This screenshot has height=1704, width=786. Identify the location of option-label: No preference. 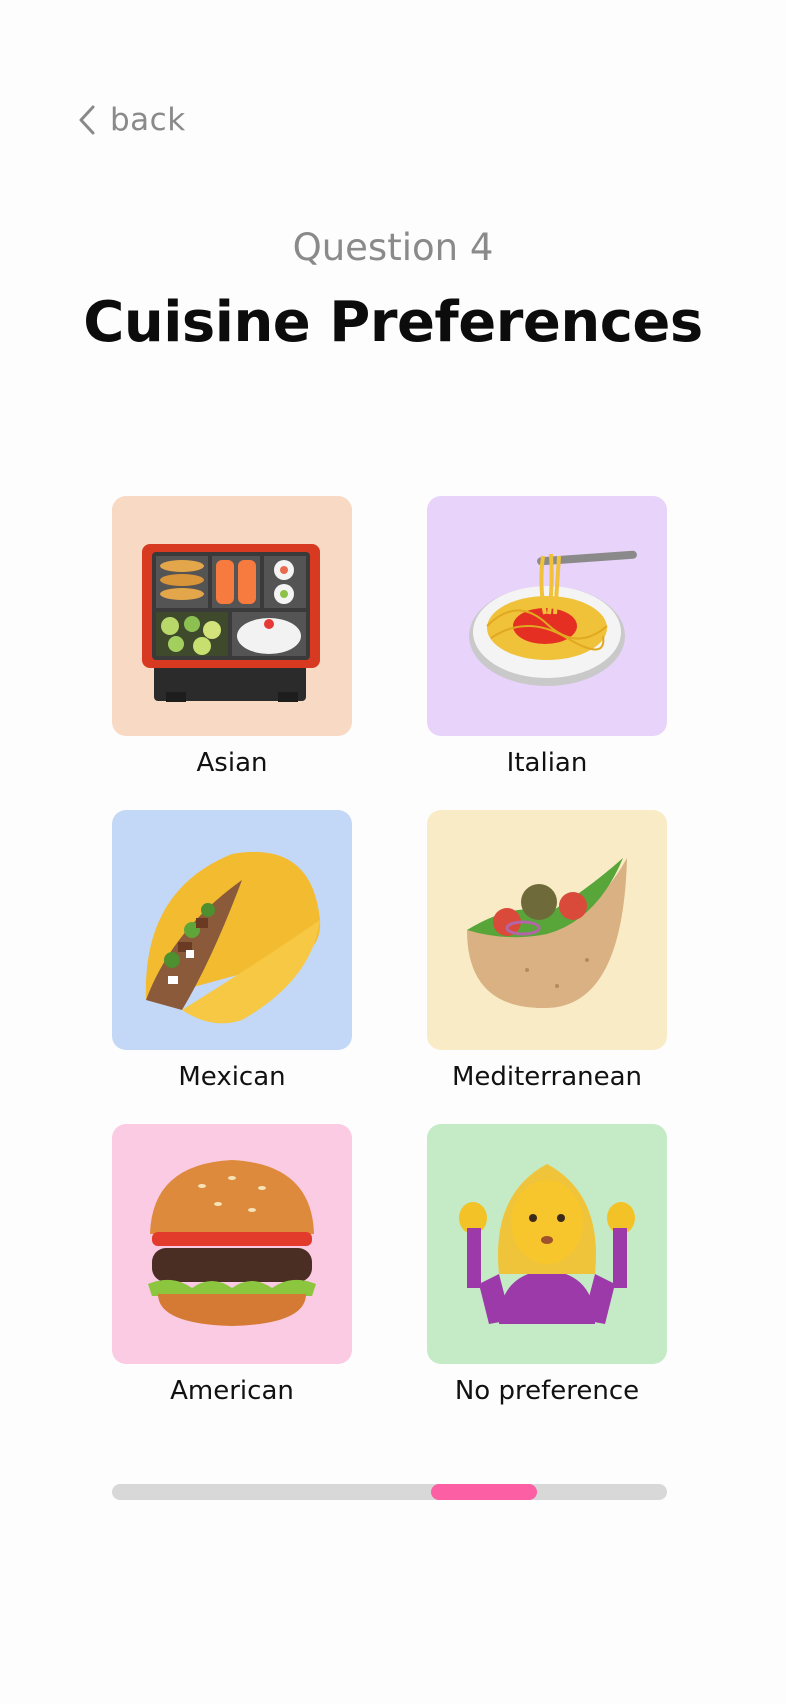
(547, 1391).